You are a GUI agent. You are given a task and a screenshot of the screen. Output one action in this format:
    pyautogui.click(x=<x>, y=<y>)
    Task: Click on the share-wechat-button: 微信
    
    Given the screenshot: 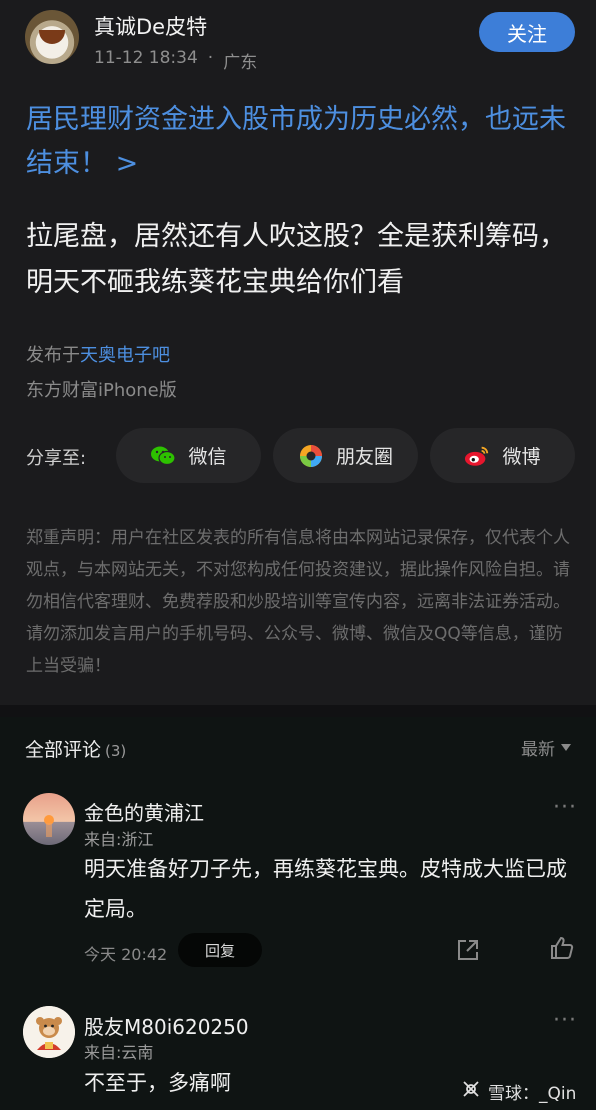 What is the action you would take?
    pyautogui.click(x=188, y=455)
    